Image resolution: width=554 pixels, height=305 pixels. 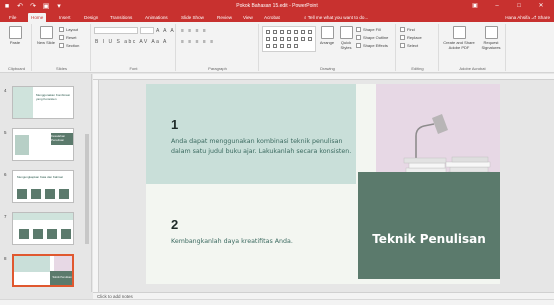 What do you see at coordinates (358, 30) in the screenshot?
I see `shape-fill-icon` at bounding box center [358, 30].